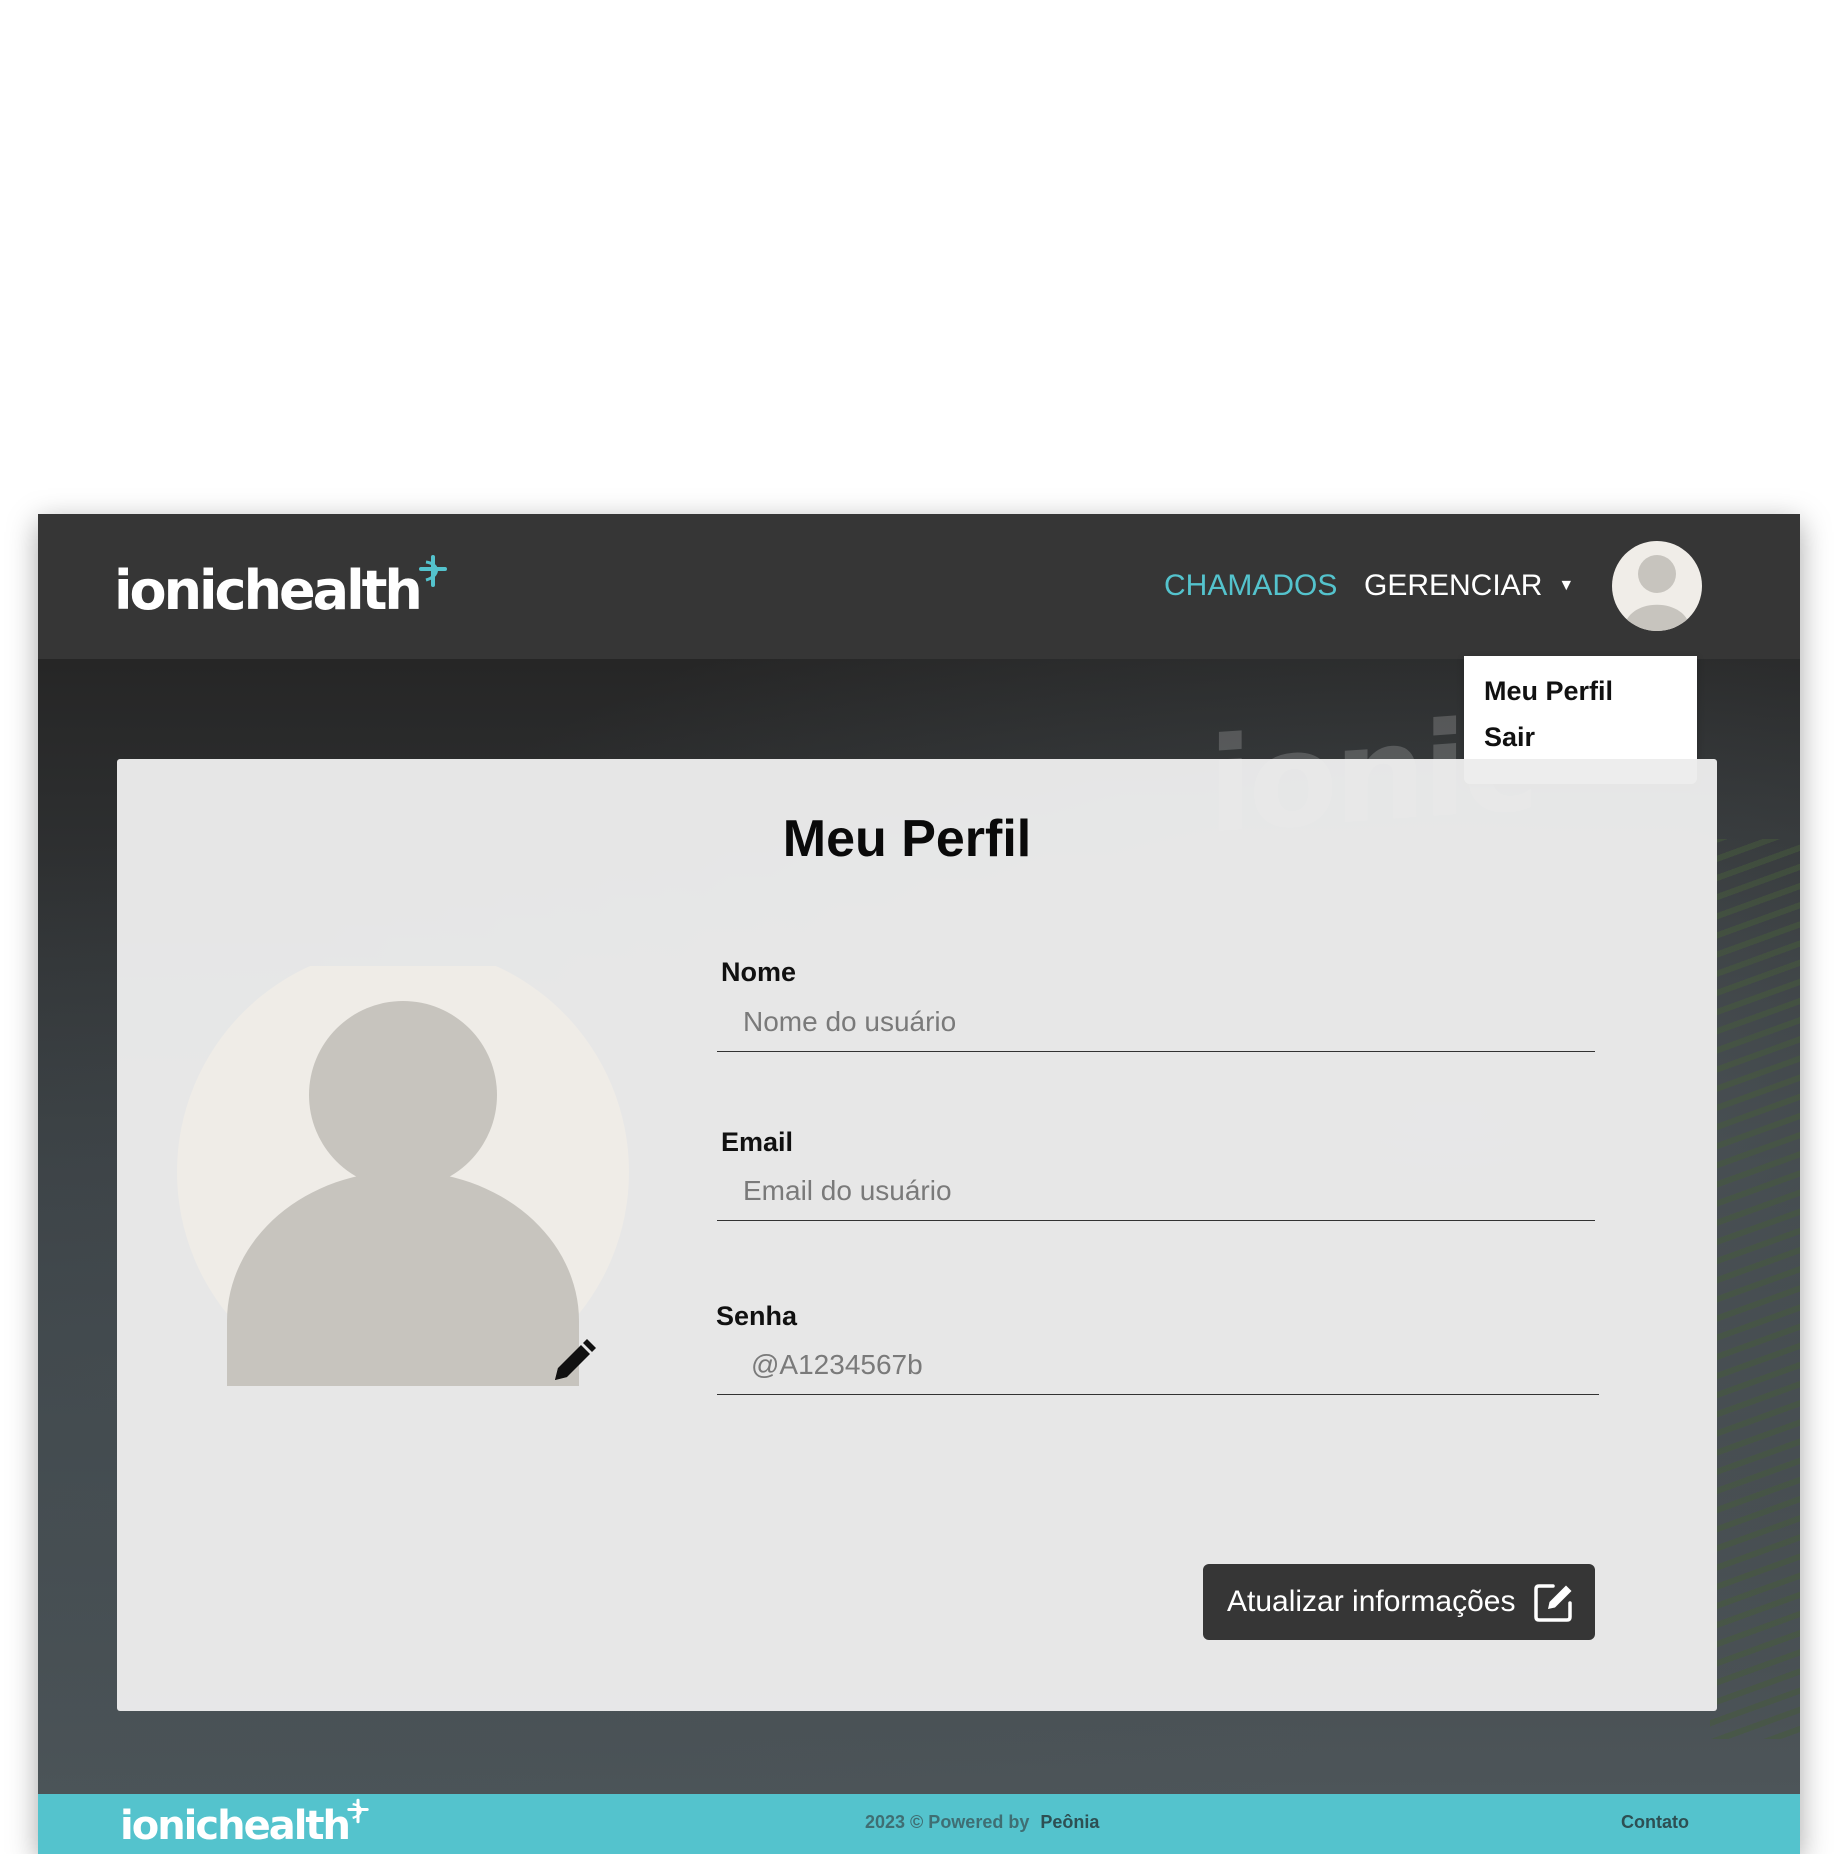  I want to click on nav-dropdown-gerenciar: GERENCIAR ▼, so click(1469, 586).